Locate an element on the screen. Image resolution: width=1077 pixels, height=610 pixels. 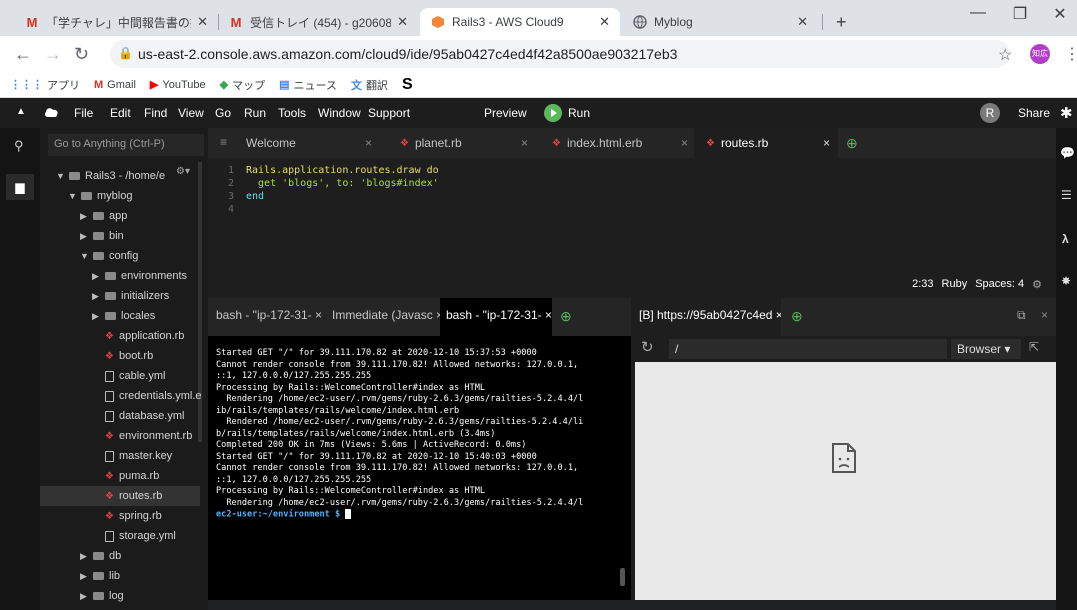
menu-file: File is located at coordinates (83, 113).